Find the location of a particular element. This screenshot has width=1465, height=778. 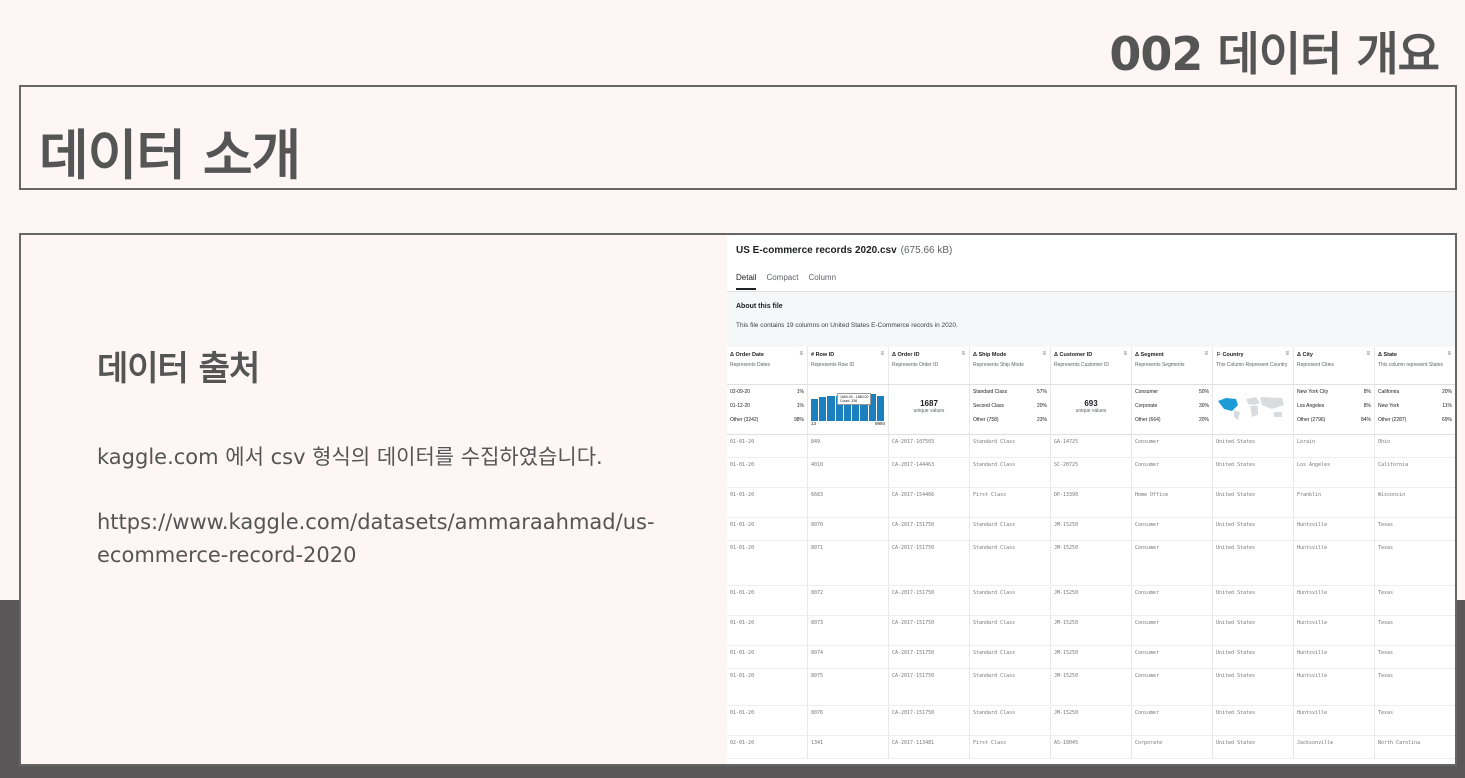

table-cell: First Class is located at coordinates (1010, 502).